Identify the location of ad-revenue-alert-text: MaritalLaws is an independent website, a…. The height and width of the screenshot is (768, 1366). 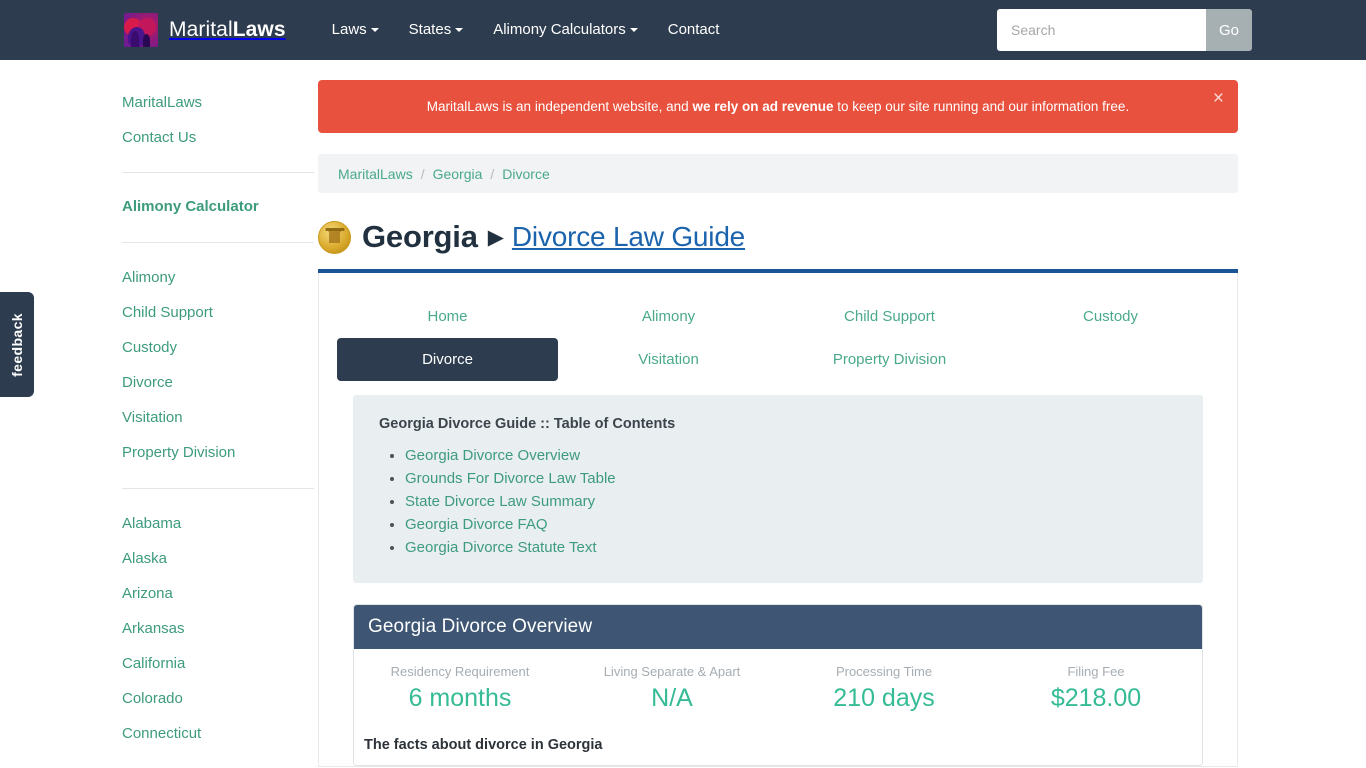
(778, 106).